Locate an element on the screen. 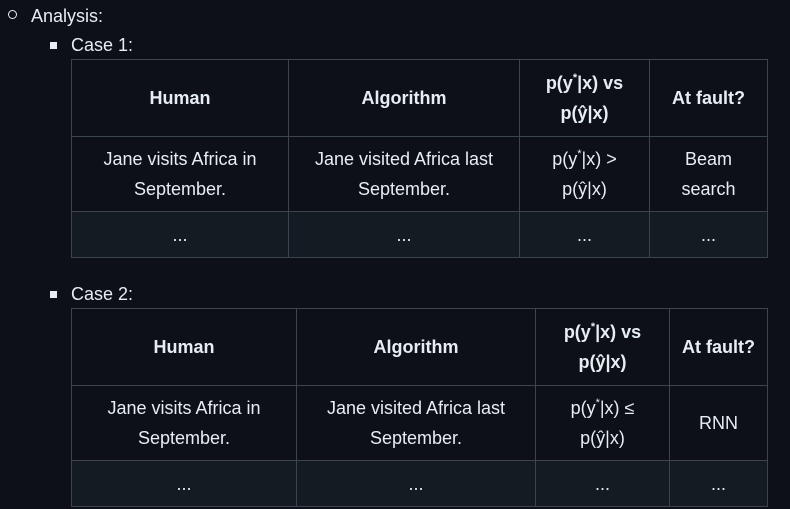  case-2-label: Case 2: is located at coordinates (102, 294).